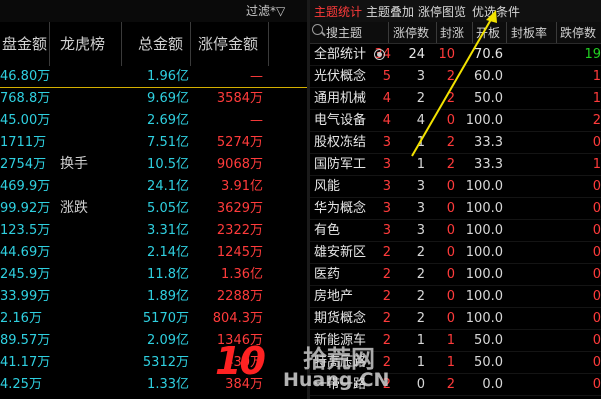 This screenshot has height=399, width=601. I want to click on site-watermark: 10 拾荒网 Huang.CN, so click(302, 367).